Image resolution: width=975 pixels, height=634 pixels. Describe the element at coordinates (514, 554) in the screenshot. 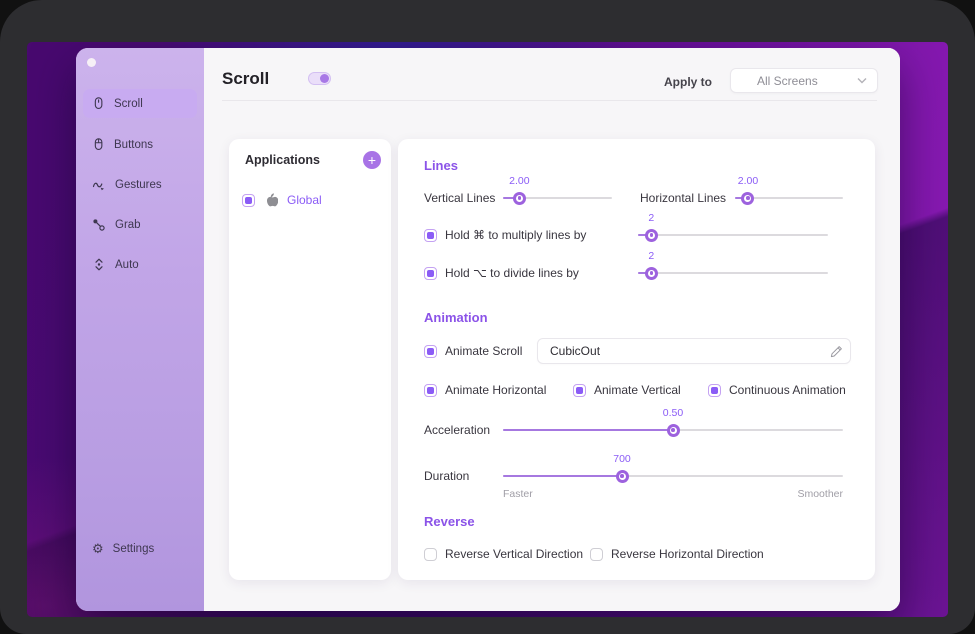

I see `reverse-vertical-label: Reverse Vertical Direction` at that location.